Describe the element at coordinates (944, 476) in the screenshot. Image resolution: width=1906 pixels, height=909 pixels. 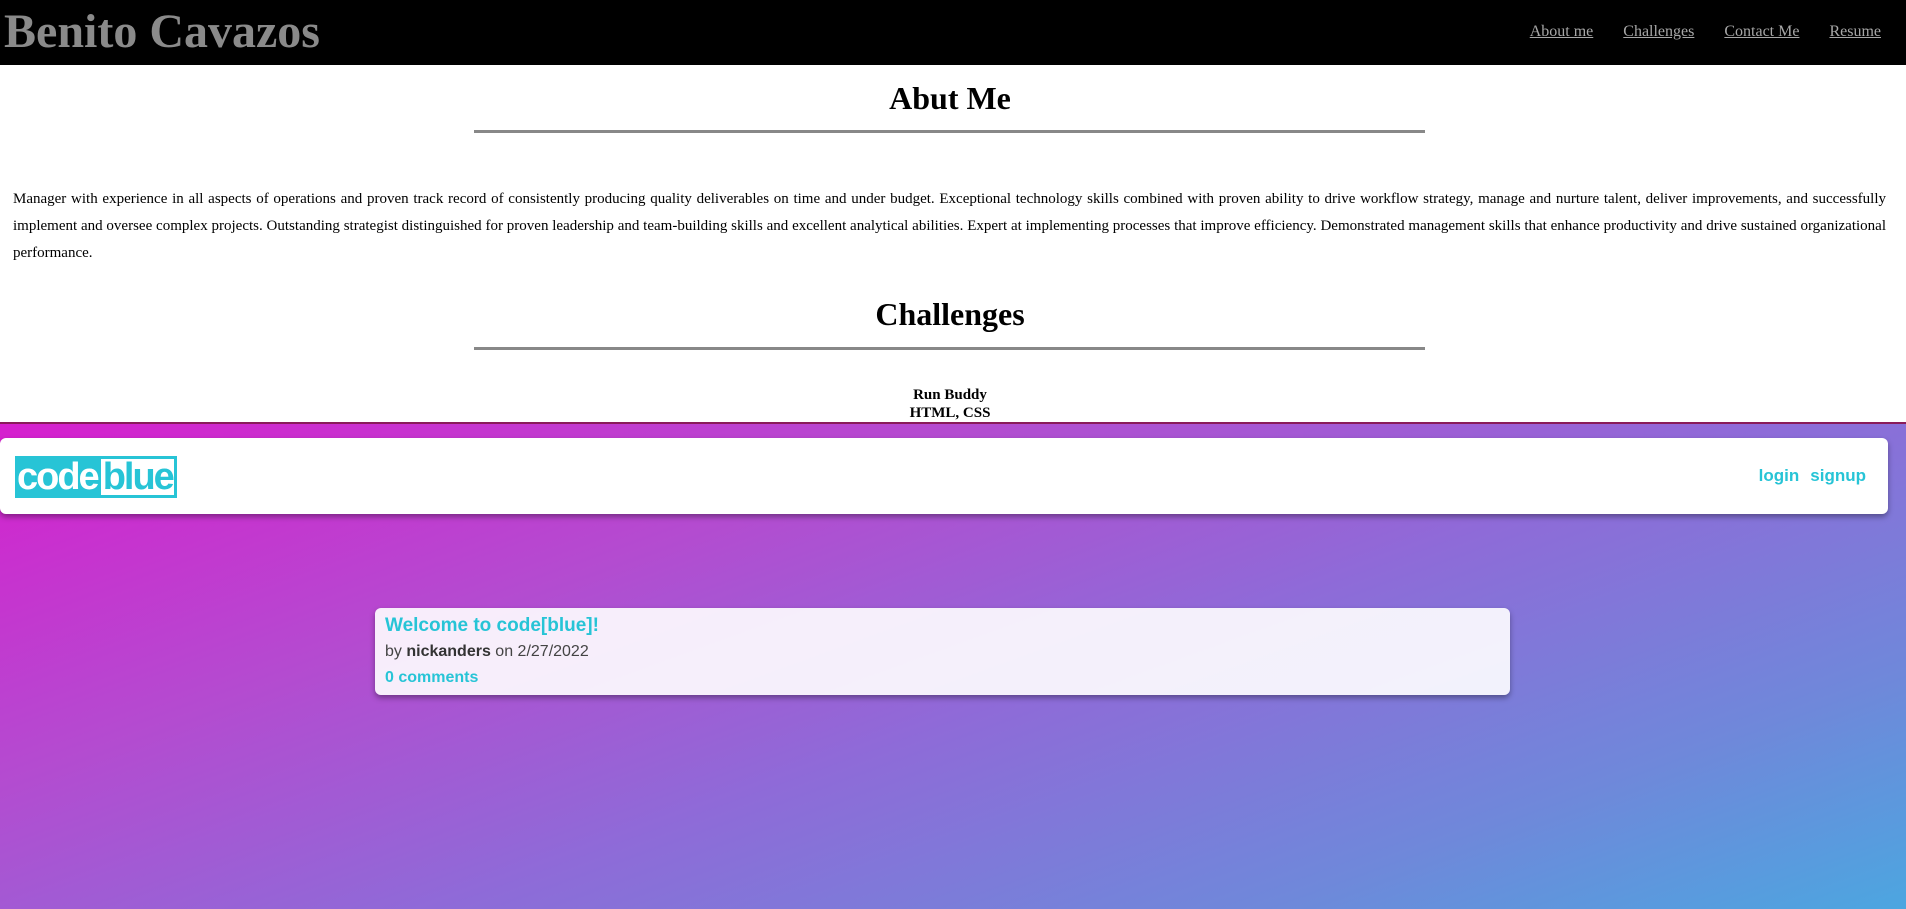
I see `preview-navbar: code blue login signup` at that location.